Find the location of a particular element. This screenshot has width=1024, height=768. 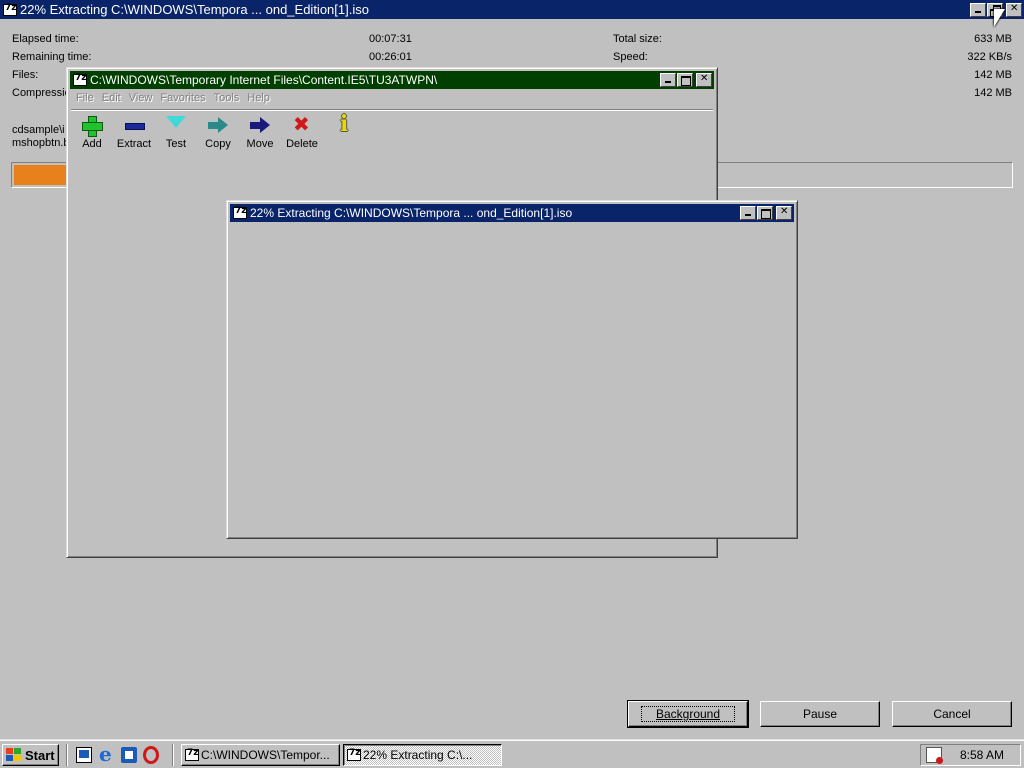

speed-label: Speed: is located at coordinates (630, 57).